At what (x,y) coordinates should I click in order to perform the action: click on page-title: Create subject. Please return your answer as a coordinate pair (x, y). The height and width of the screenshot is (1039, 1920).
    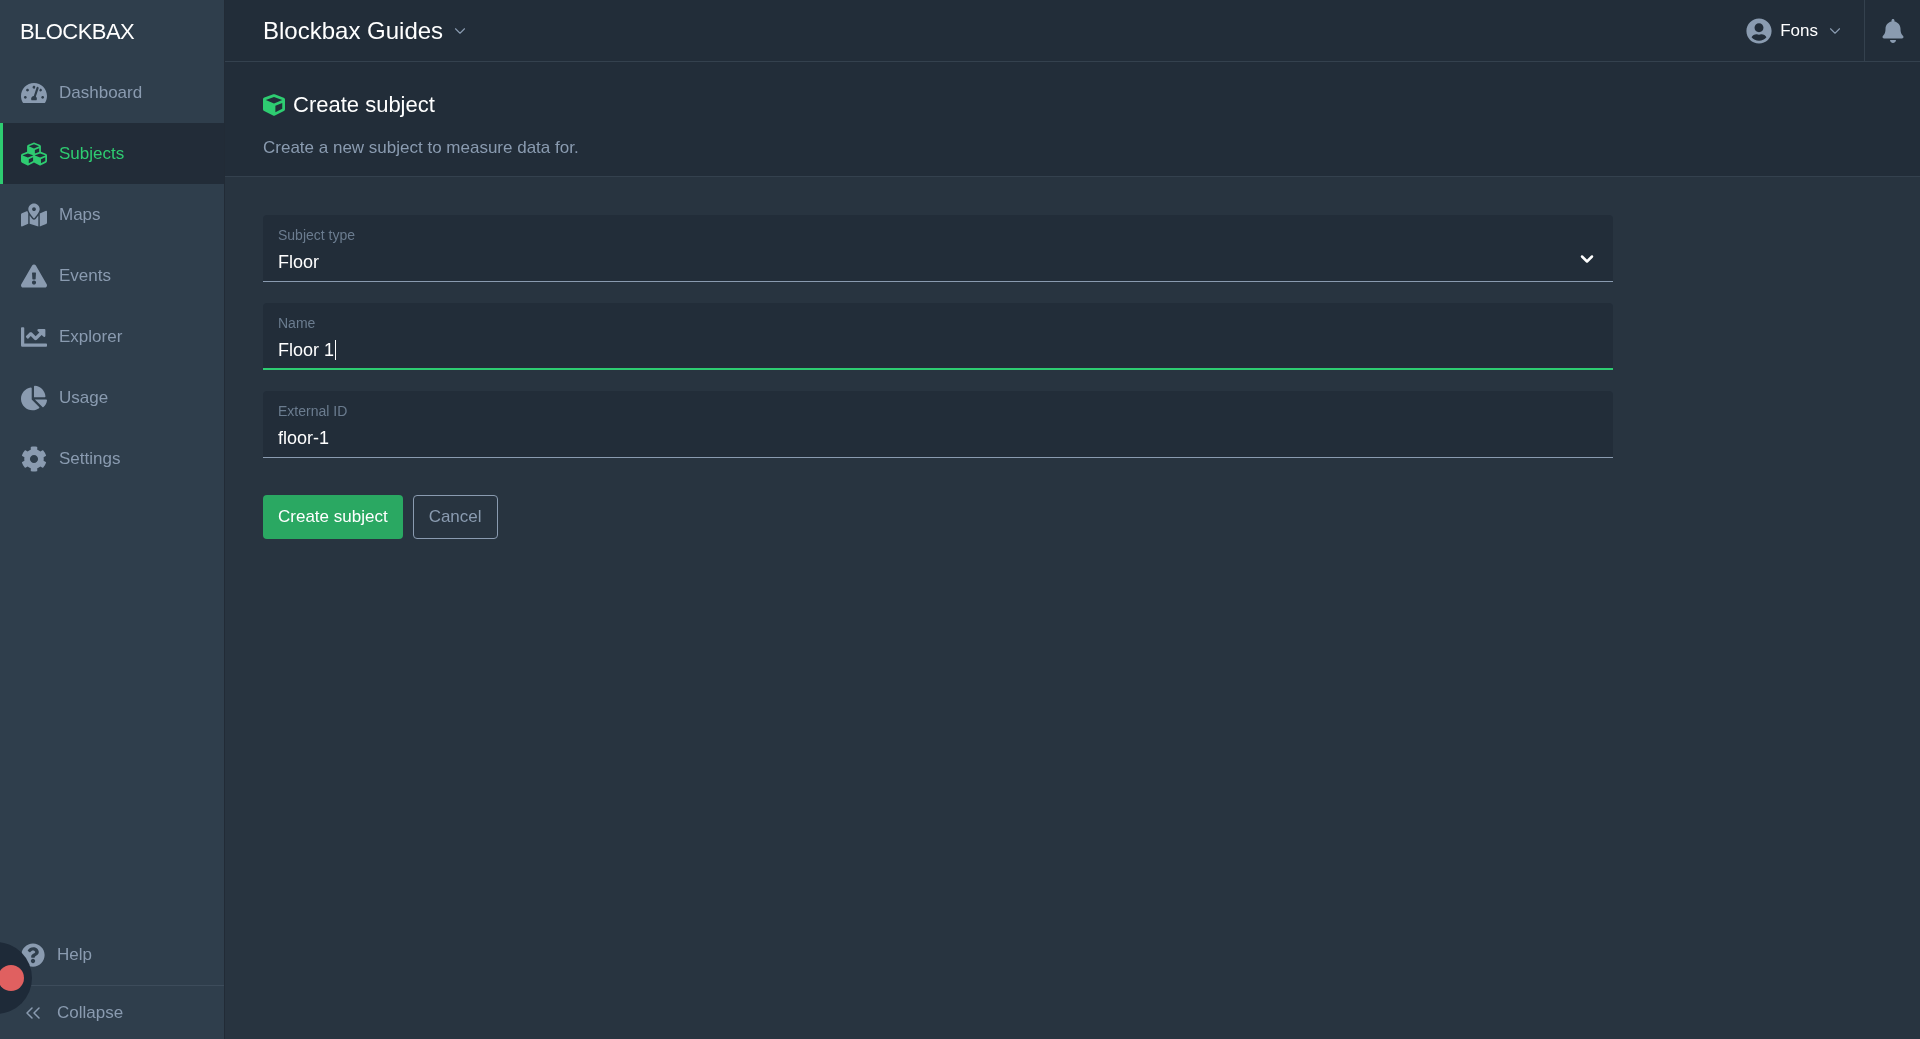
    Looking at the image, I should click on (364, 105).